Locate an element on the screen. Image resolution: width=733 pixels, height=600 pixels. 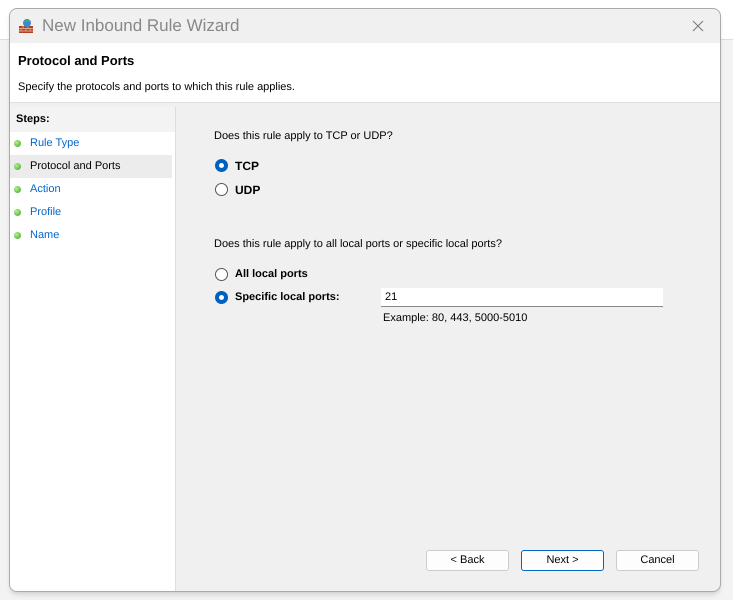
radio-label: Specific local ports: is located at coordinates (304, 297).